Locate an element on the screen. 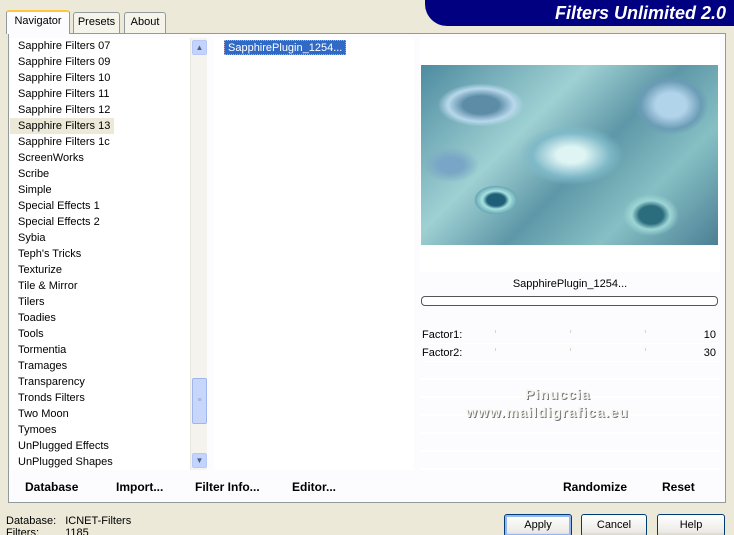  preview-image is located at coordinates (569, 155).